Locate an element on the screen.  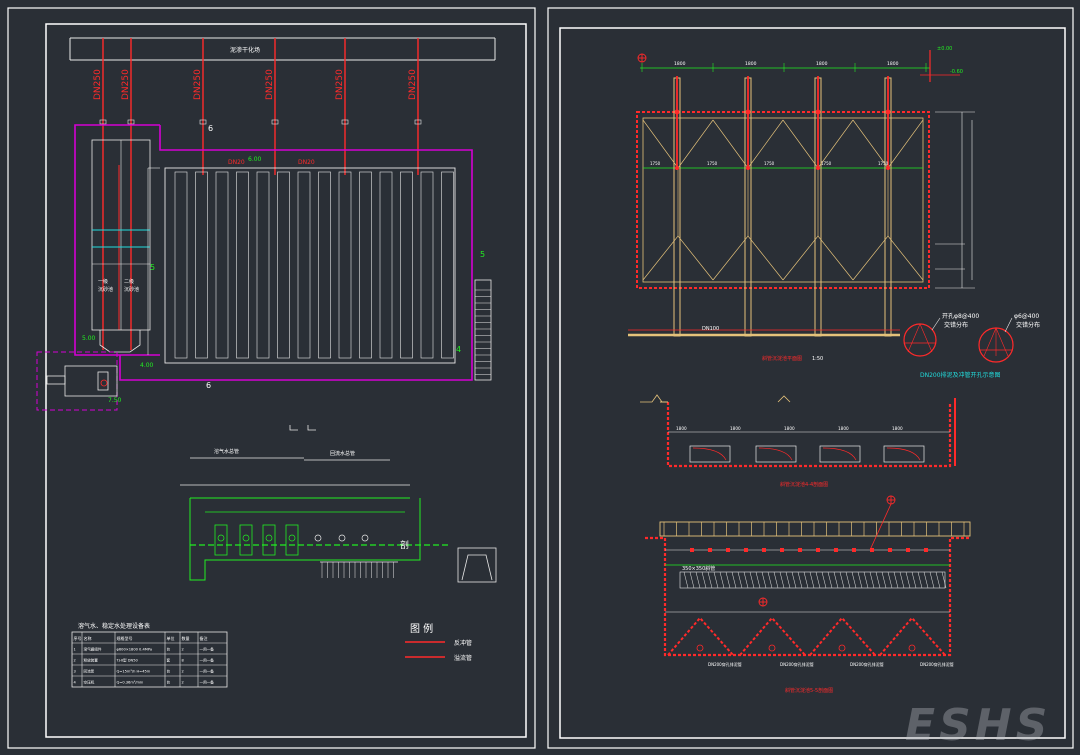
header-label: 泥渗干化场 is located at coordinates (245, 50).